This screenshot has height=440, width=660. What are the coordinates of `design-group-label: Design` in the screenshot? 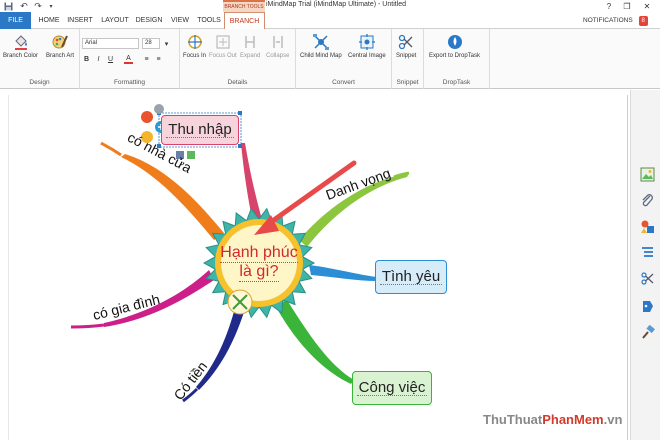 It's located at (39, 82).